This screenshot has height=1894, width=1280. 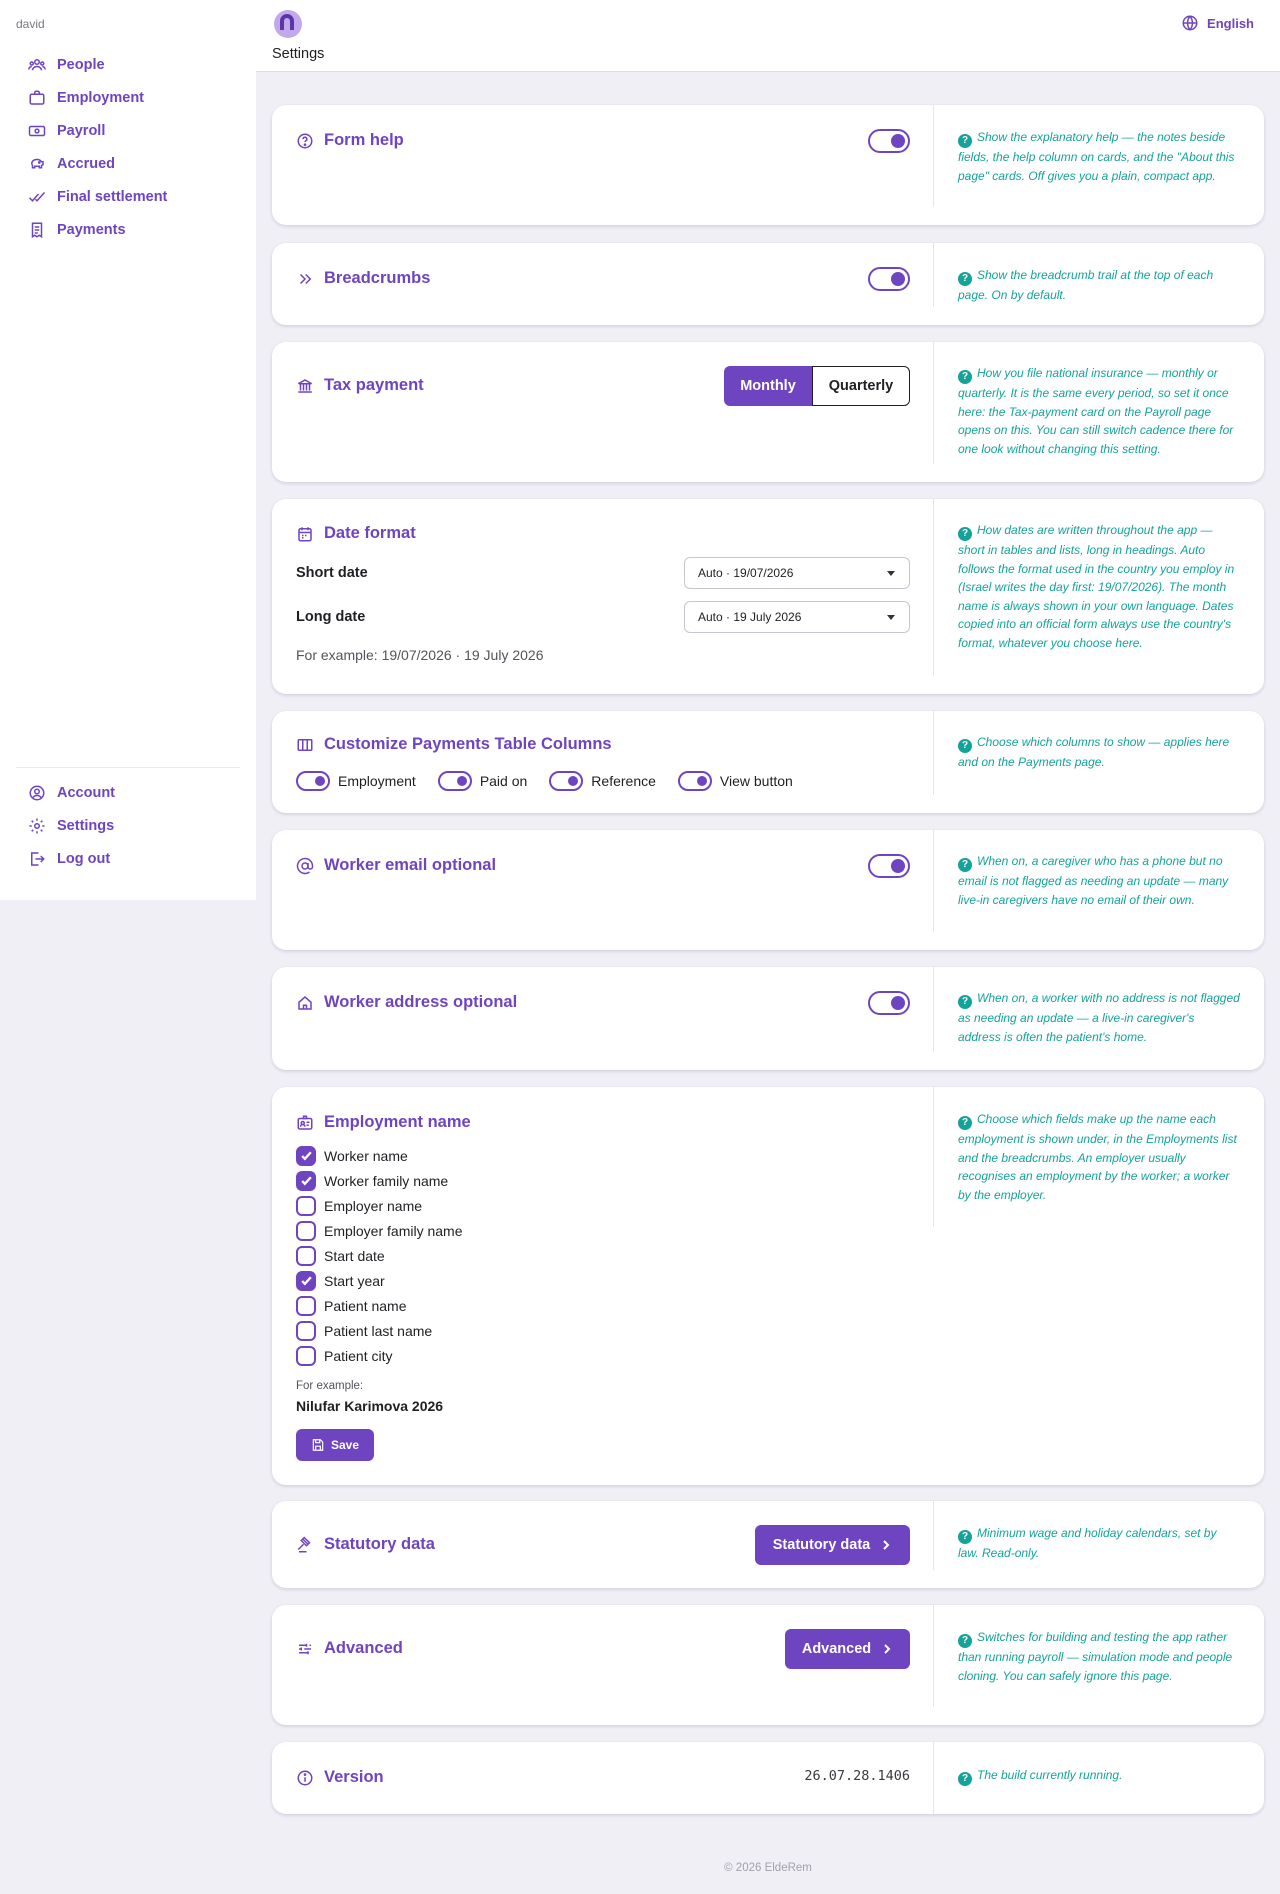 What do you see at coordinates (857, 1776) in the screenshot?
I see `version-number: 26.07.28.1406` at bounding box center [857, 1776].